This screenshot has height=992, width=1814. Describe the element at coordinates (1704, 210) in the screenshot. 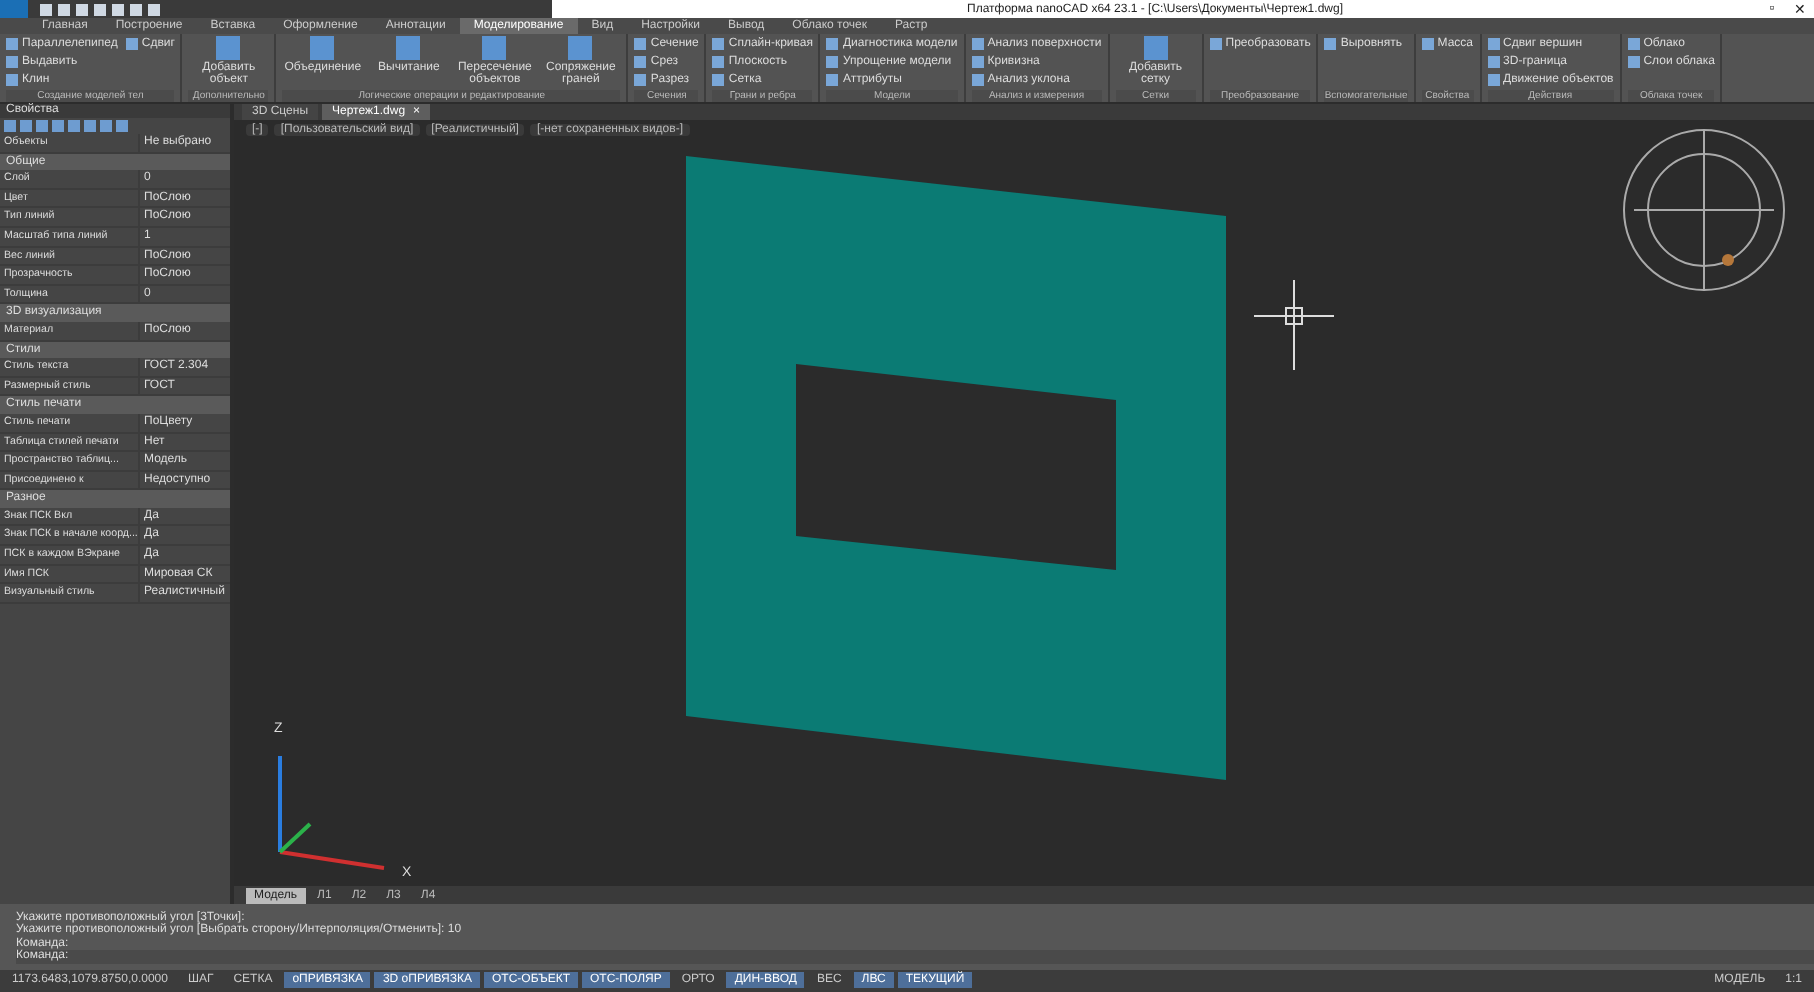

I see `compass-icon` at that location.